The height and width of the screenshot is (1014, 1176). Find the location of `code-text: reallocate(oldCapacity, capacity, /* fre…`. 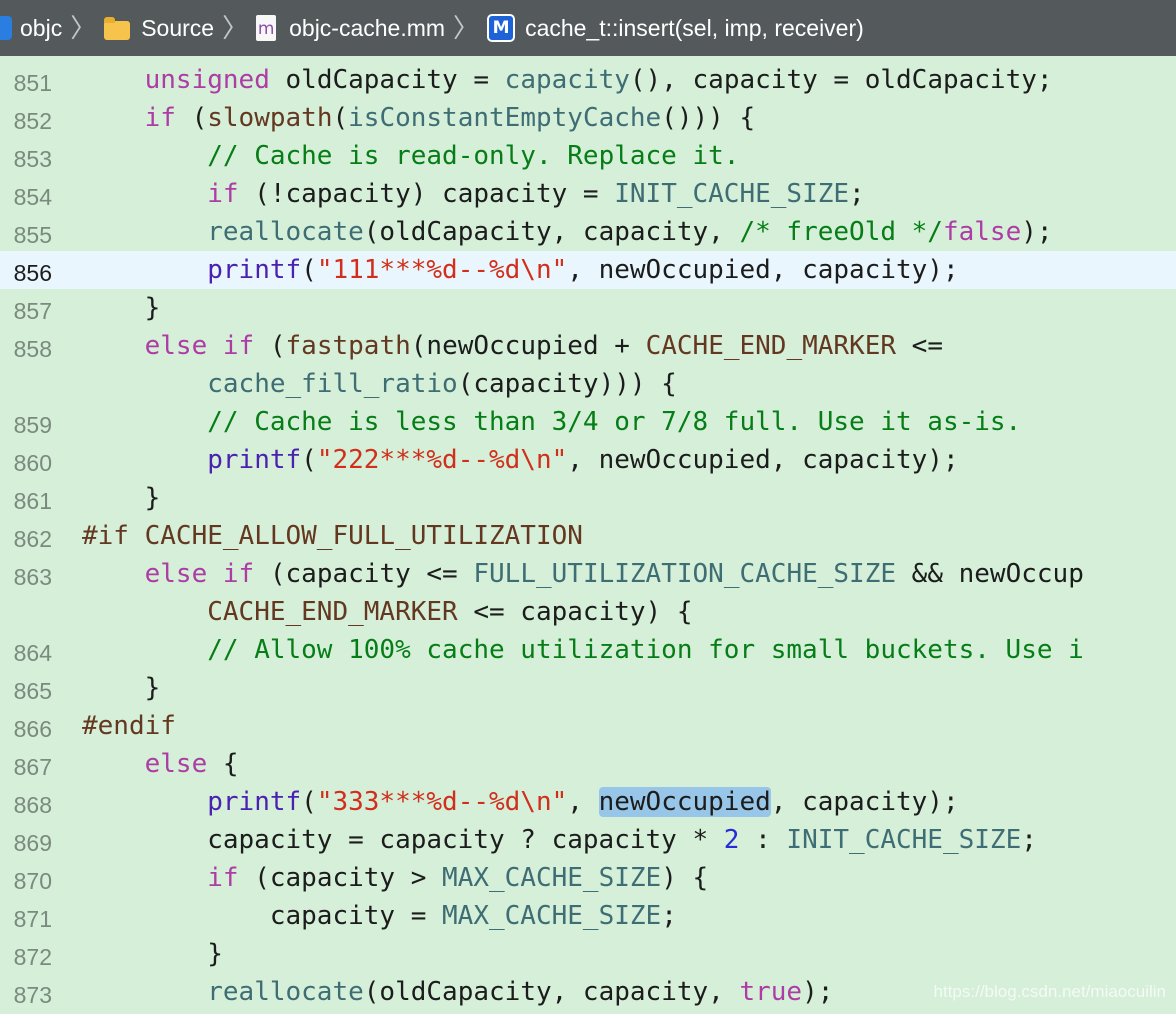

code-text: reallocate(oldCapacity, capacity, /* fre… is located at coordinates (567, 232).